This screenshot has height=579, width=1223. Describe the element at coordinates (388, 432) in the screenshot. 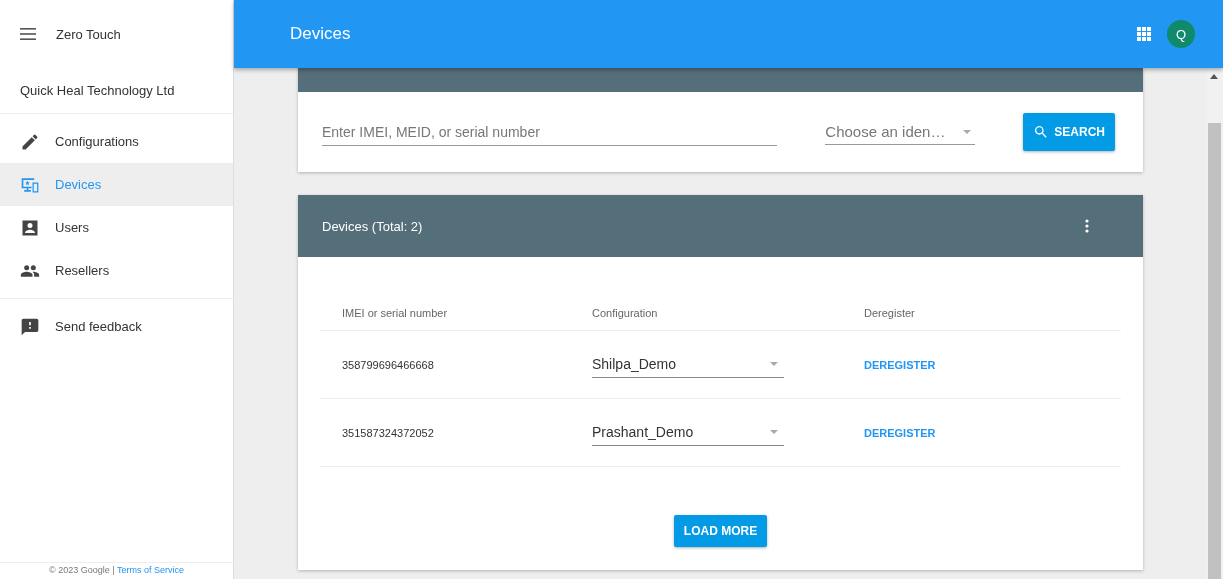

I see `serial-number: 351587324372052` at that location.